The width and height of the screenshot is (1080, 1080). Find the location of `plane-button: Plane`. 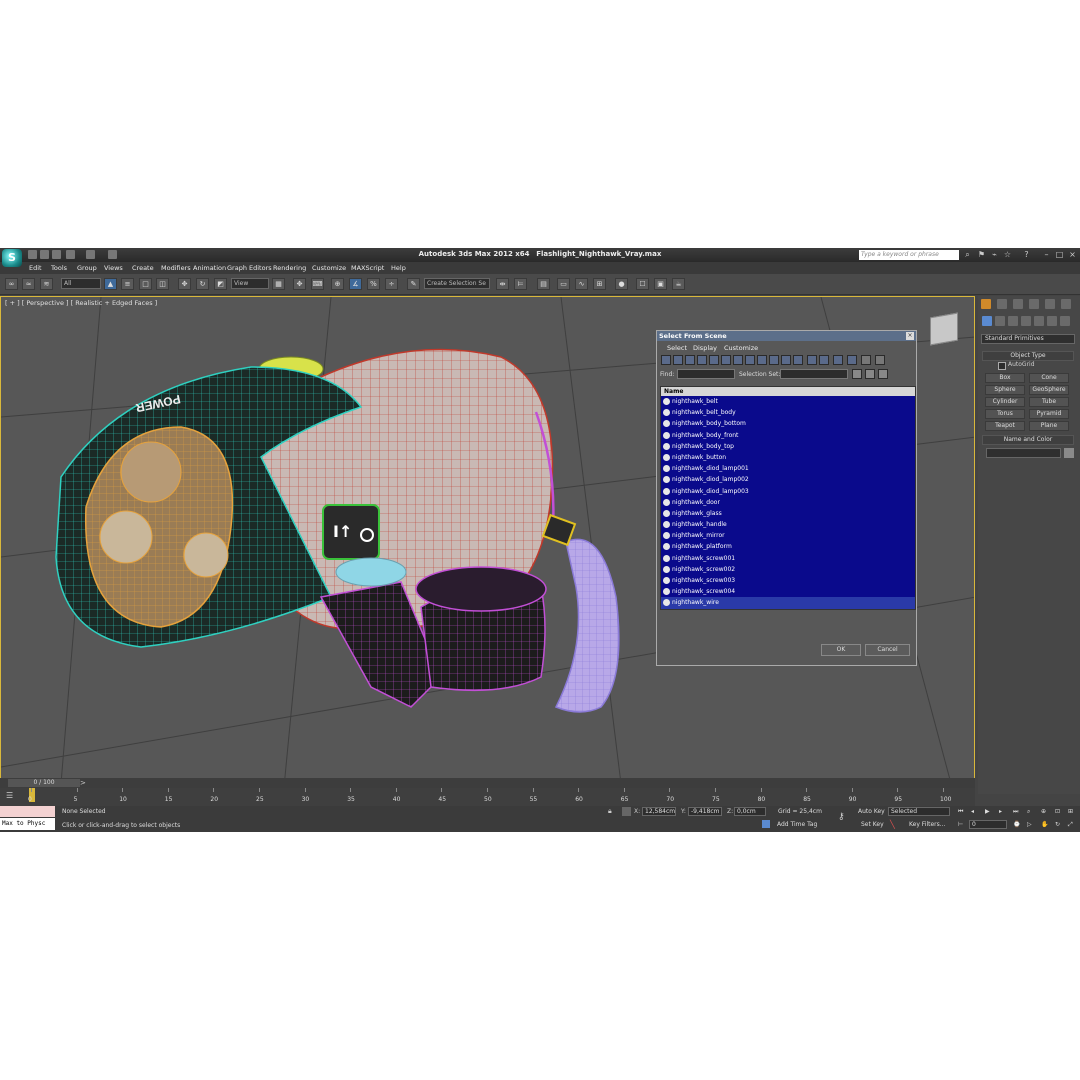

plane-button: Plane is located at coordinates (1049, 426).